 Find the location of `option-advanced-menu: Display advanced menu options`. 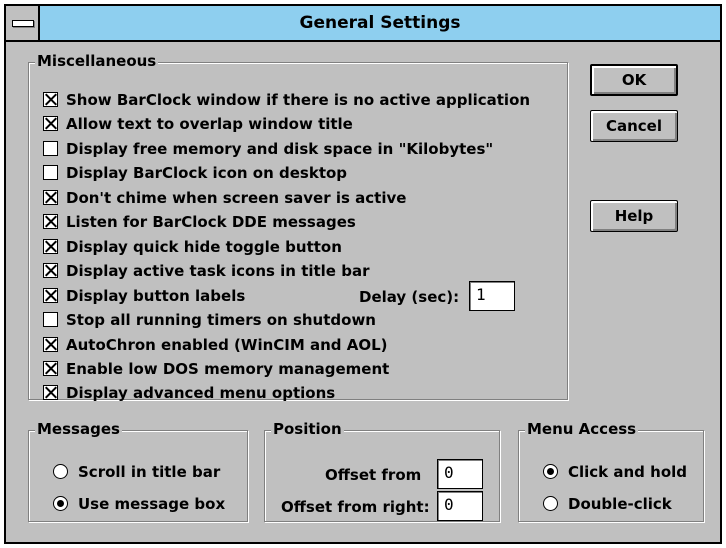

option-advanced-menu: Display advanced menu options is located at coordinates (189, 395).